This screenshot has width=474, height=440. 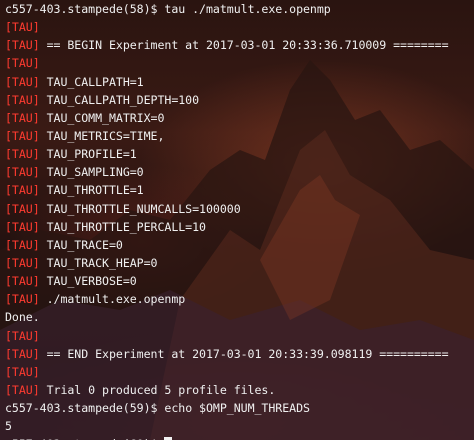 What do you see at coordinates (22, 317) in the screenshot?
I see `output-text: Done.` at bounding box center [22, 317].